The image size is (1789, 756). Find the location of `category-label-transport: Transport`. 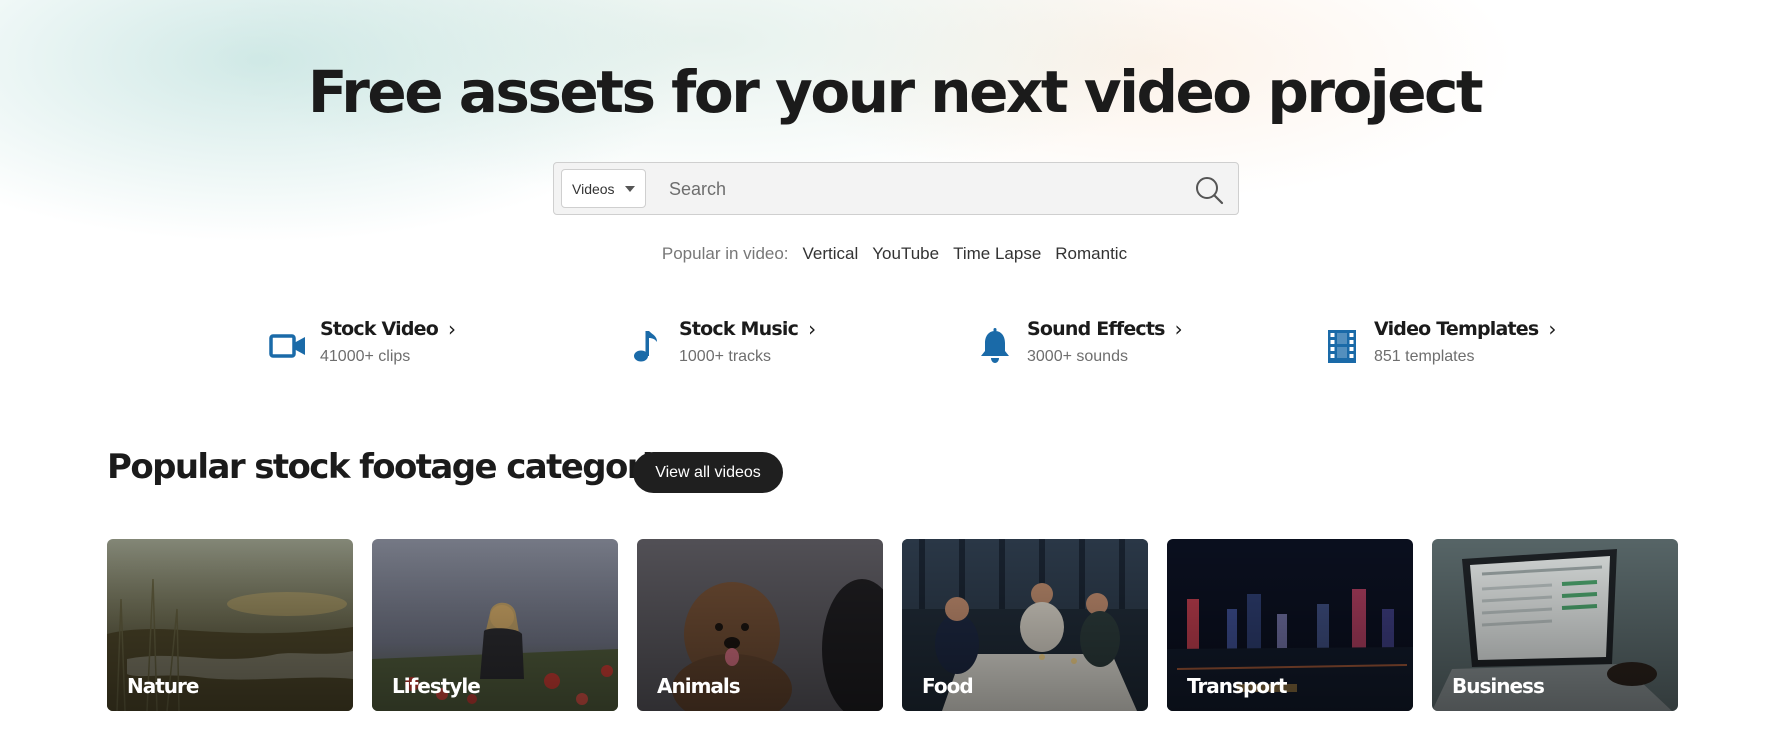

category-label-transport: Transport is located at coordinates (1237, 686).